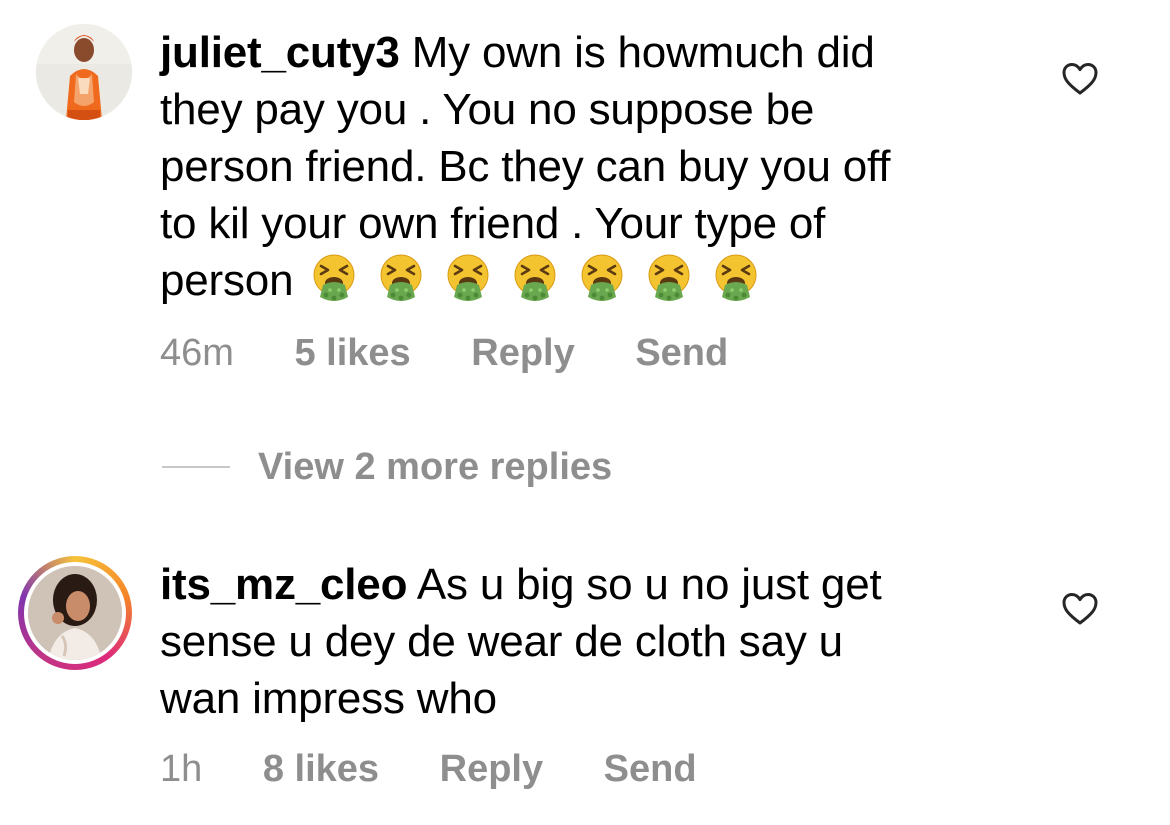  What do you see at coordinates (352, 353) in the screenshot?
I see `likes-count: 5 likes` at bounding box center [352, 353].